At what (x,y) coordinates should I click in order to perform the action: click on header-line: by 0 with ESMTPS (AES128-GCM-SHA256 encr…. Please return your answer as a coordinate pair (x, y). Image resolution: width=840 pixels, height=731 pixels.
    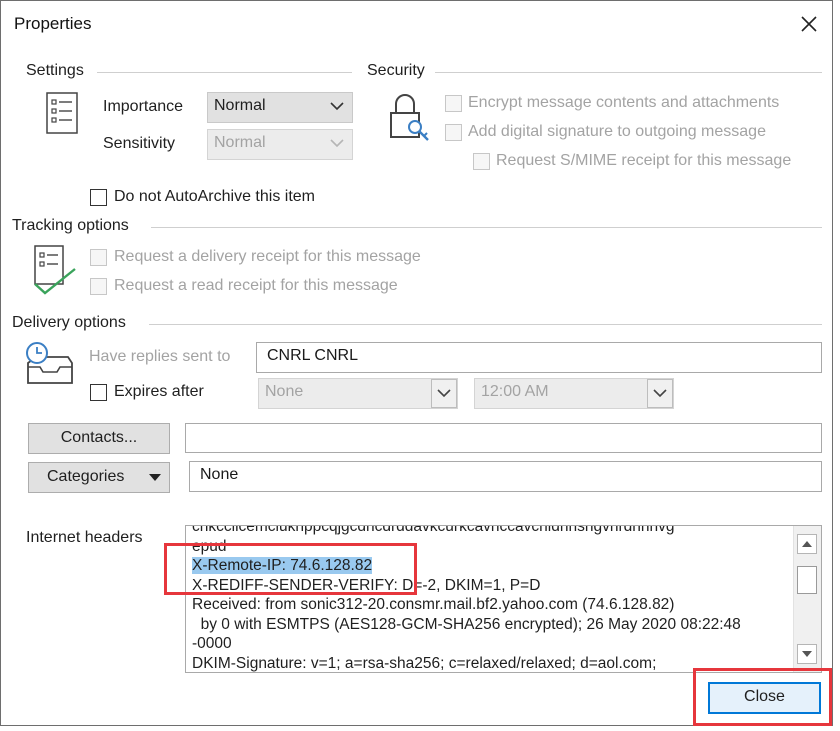
    Looking at the image, I should click on (466, 624).